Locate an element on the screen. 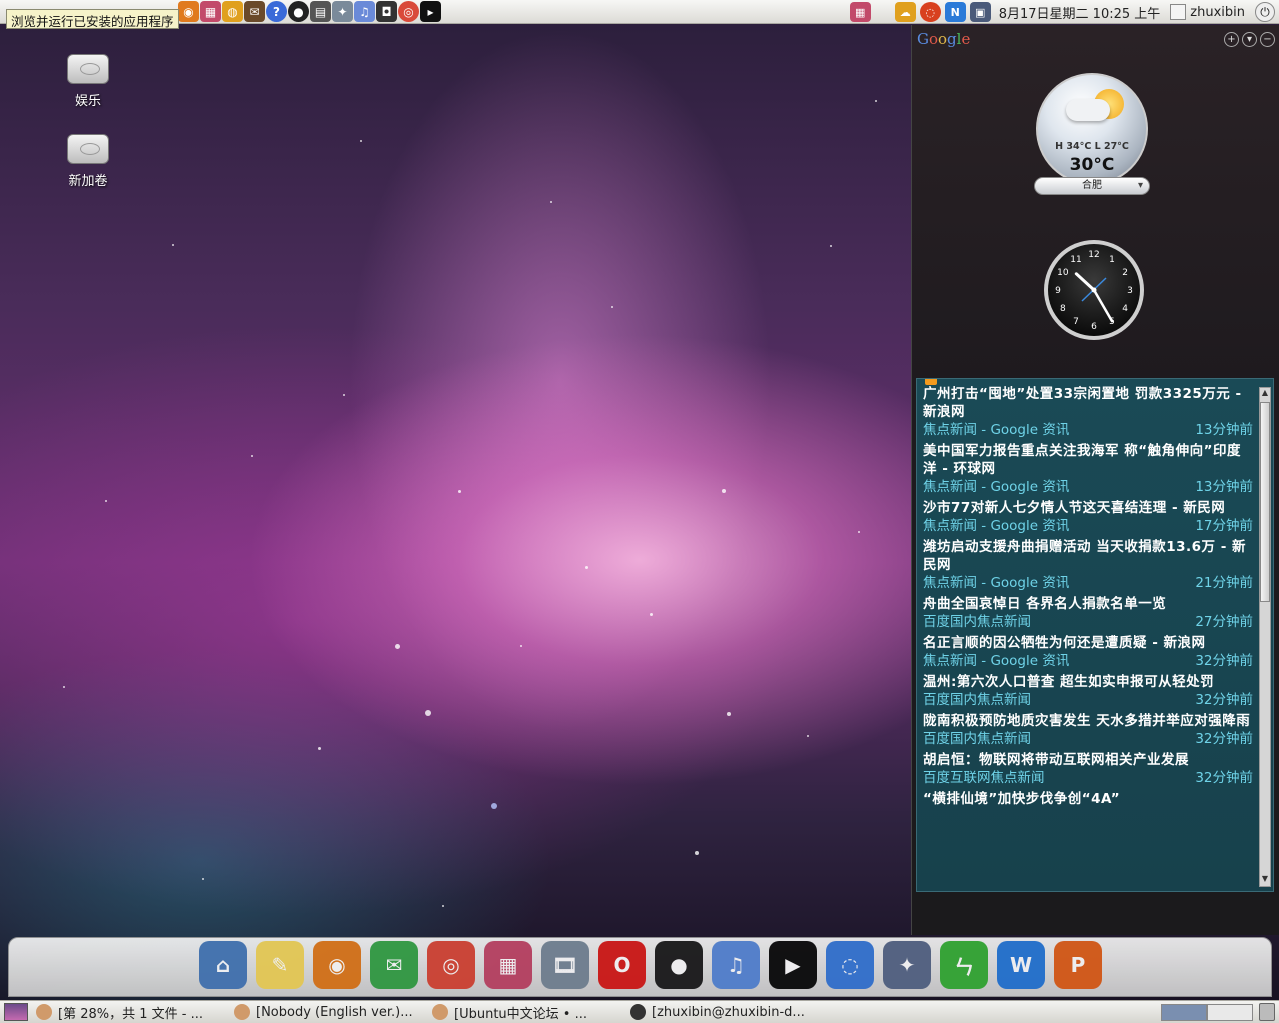 Image resolution: width=1279 pixels, height=1023 pixels. weather-gadget: H 34°C L 27°C 30°C 合肥 is located at coordinates (1092, 143).